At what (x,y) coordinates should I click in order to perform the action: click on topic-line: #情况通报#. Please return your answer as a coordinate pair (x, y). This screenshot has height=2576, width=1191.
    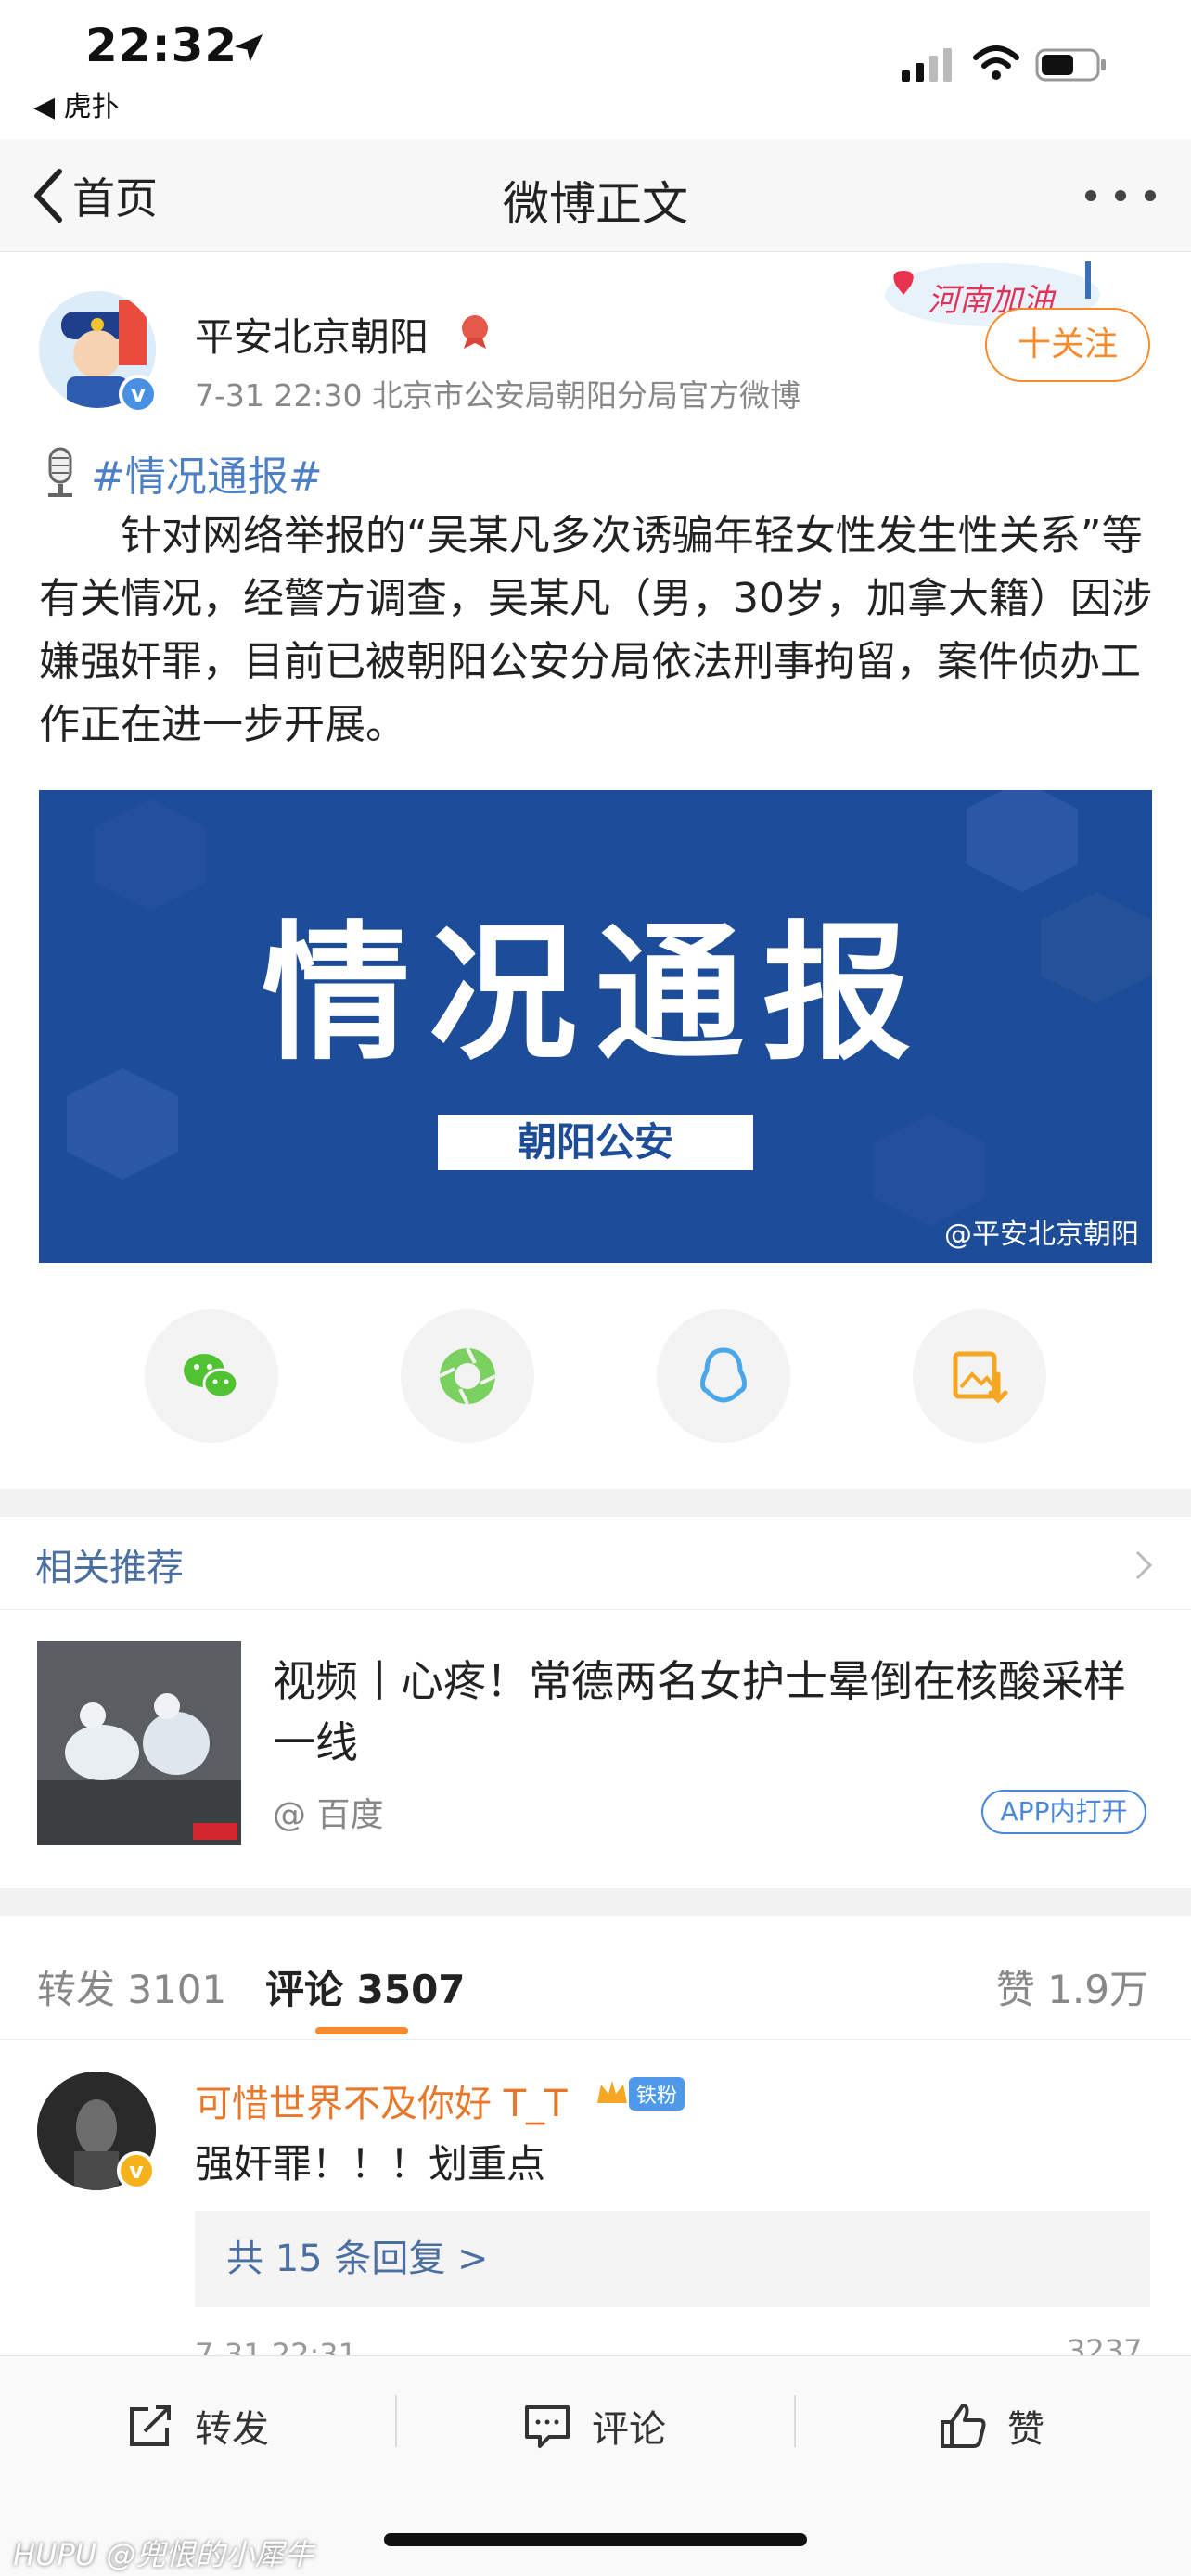
    Looking at the image, I should click on (181, 473).